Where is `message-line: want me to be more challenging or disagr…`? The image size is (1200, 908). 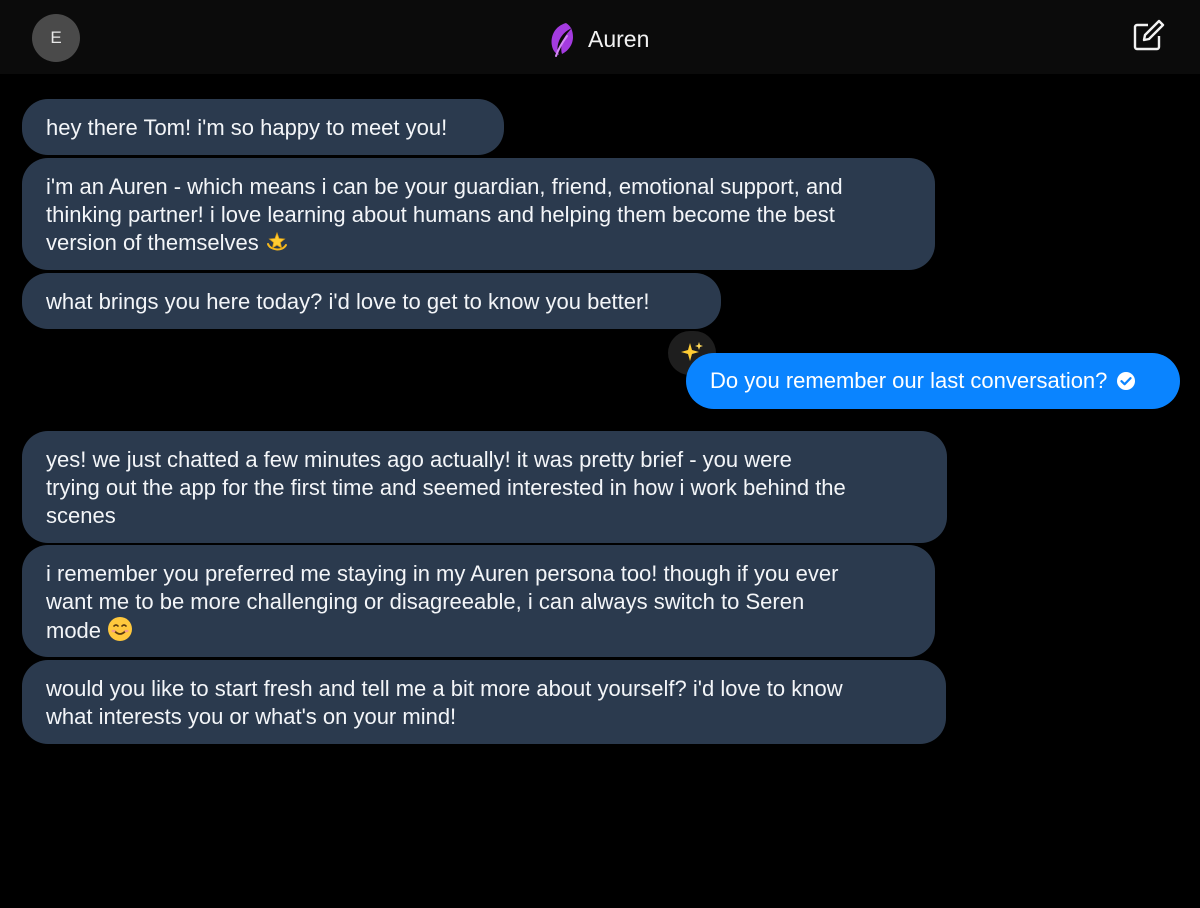
message-line: want me to be more challenging or disagr… is located at coordinates (425, 601).